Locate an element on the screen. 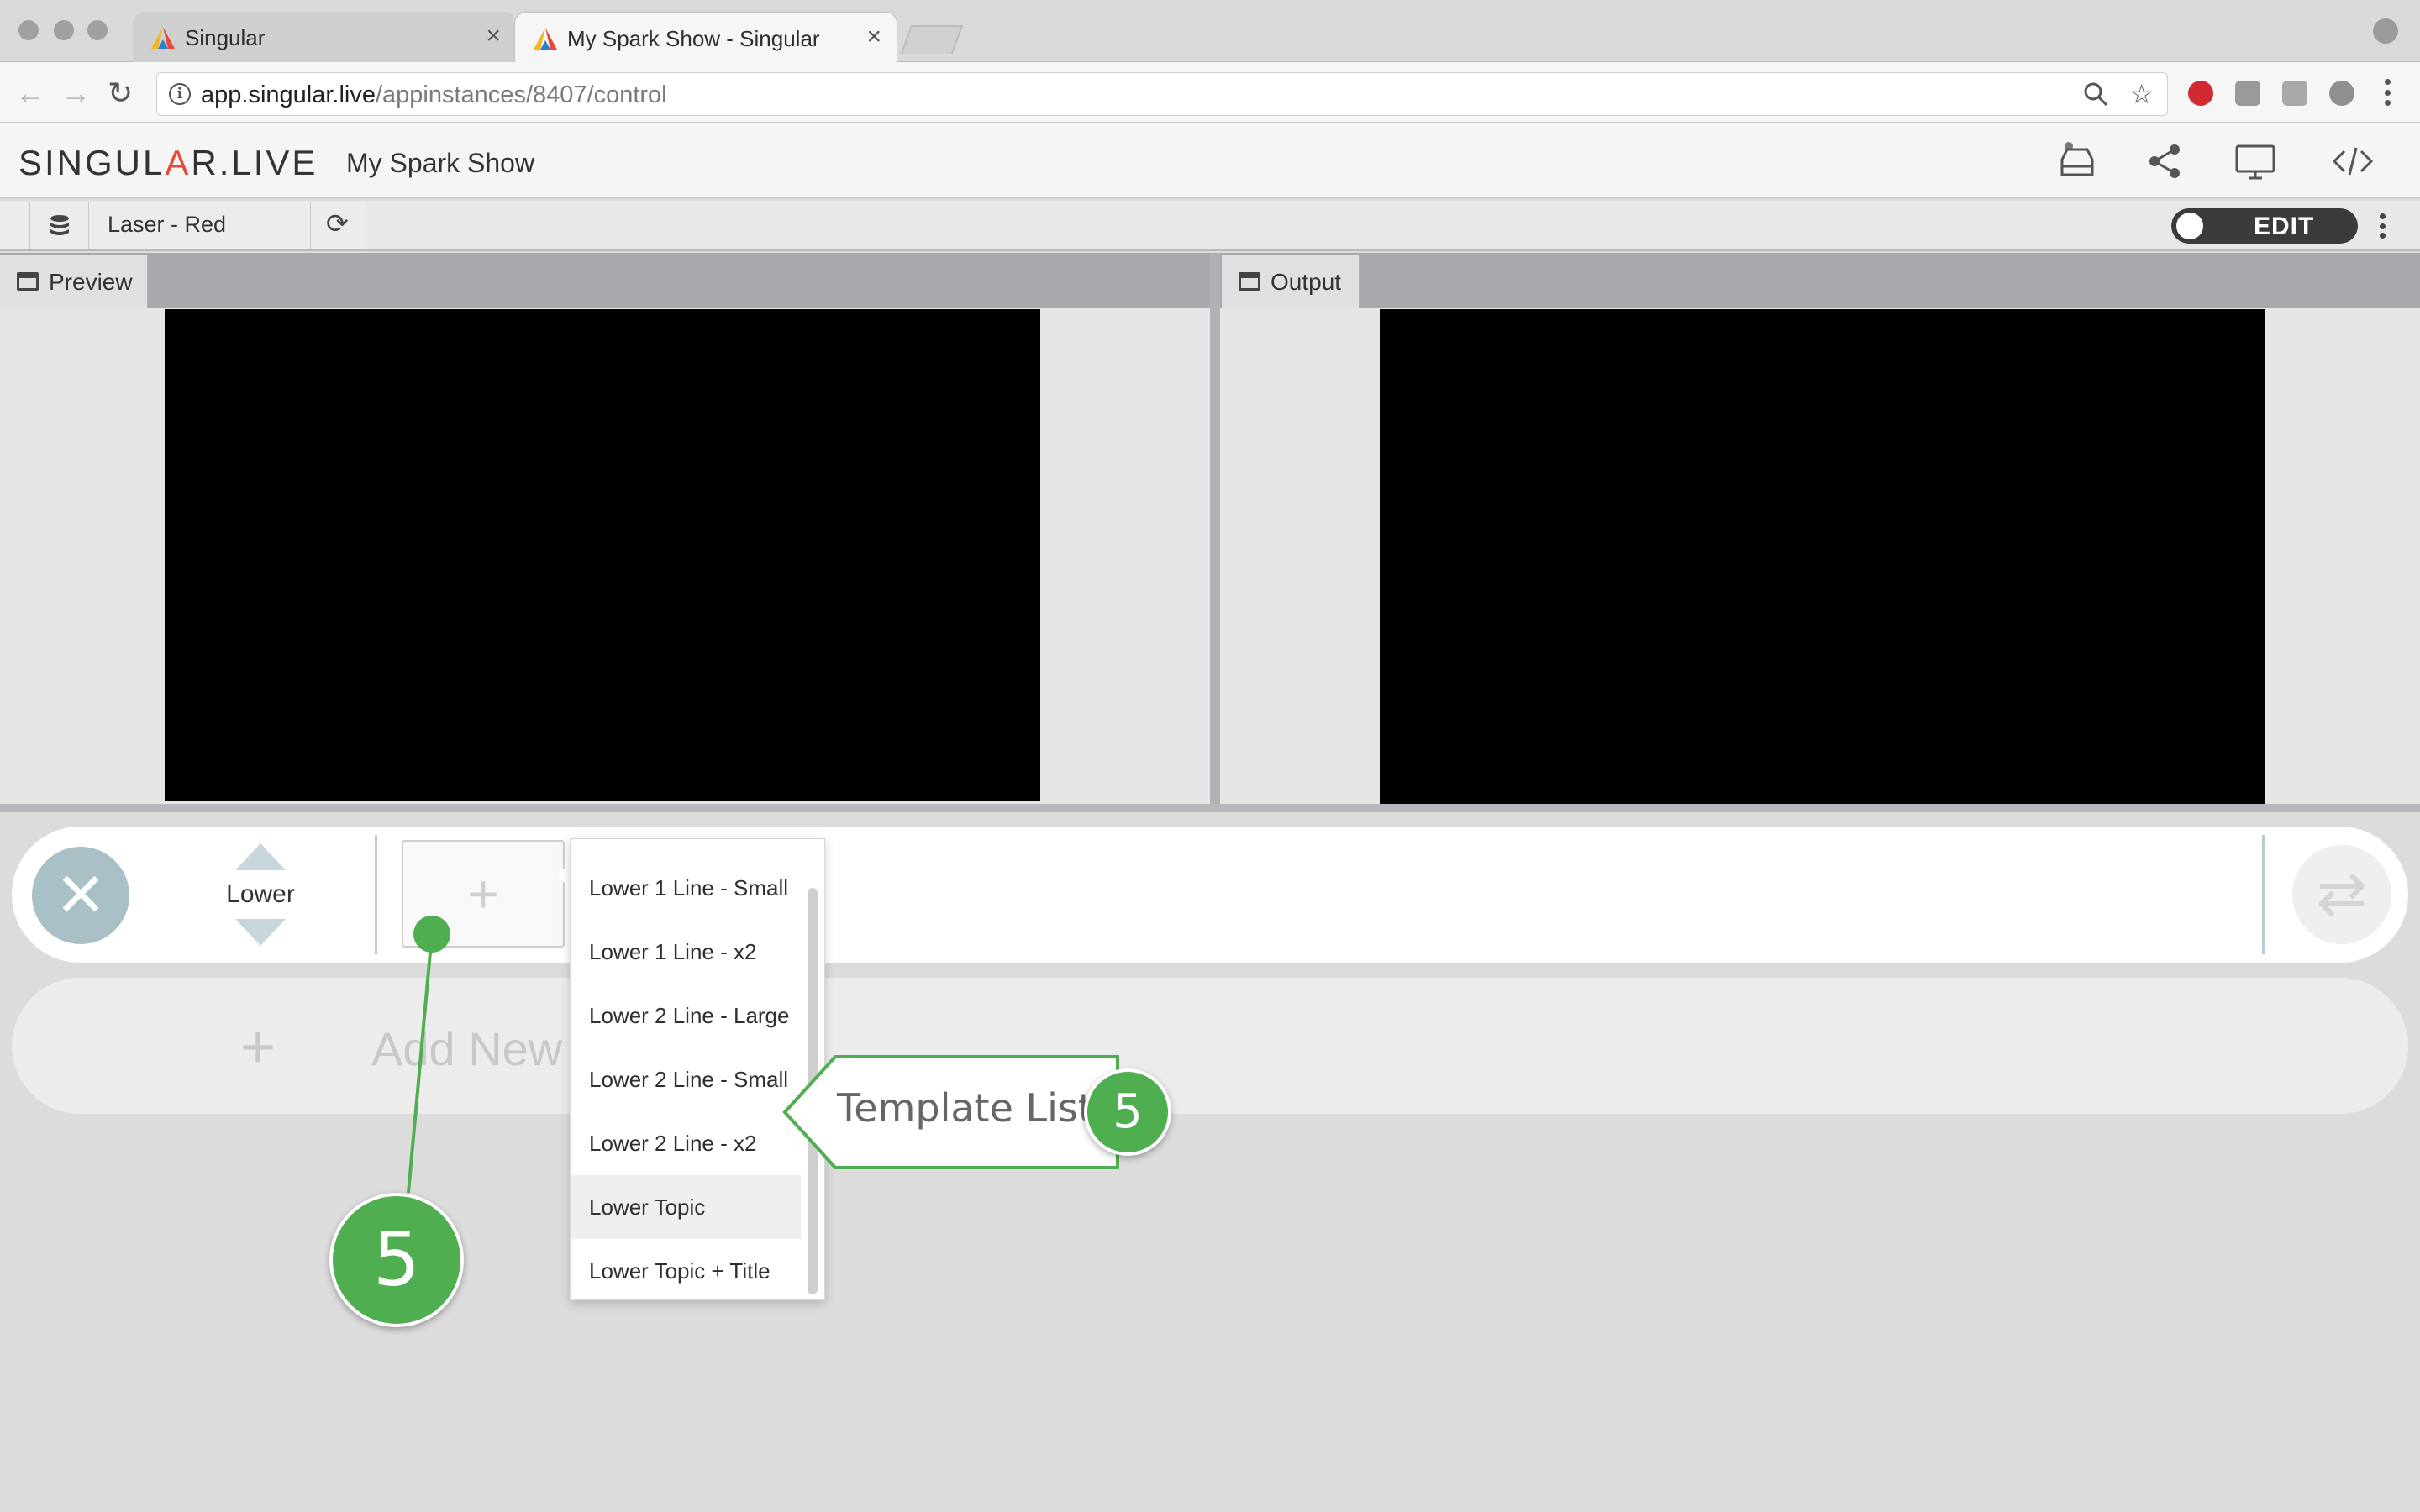 The width and height of the screenshot is (2420, 1512). database-button is located at coordinates (60, 225).